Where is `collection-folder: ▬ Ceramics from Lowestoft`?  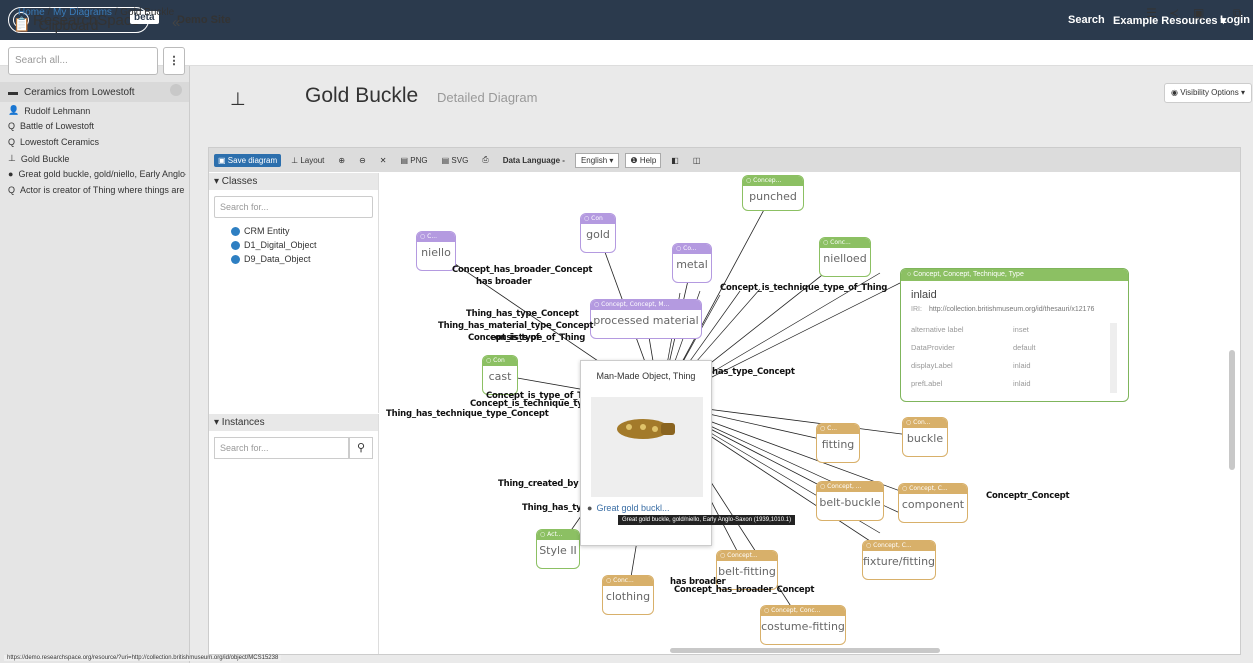
collection-folder: ▬ Ceramics from Lowestoft is located at coordinates (94, 92).